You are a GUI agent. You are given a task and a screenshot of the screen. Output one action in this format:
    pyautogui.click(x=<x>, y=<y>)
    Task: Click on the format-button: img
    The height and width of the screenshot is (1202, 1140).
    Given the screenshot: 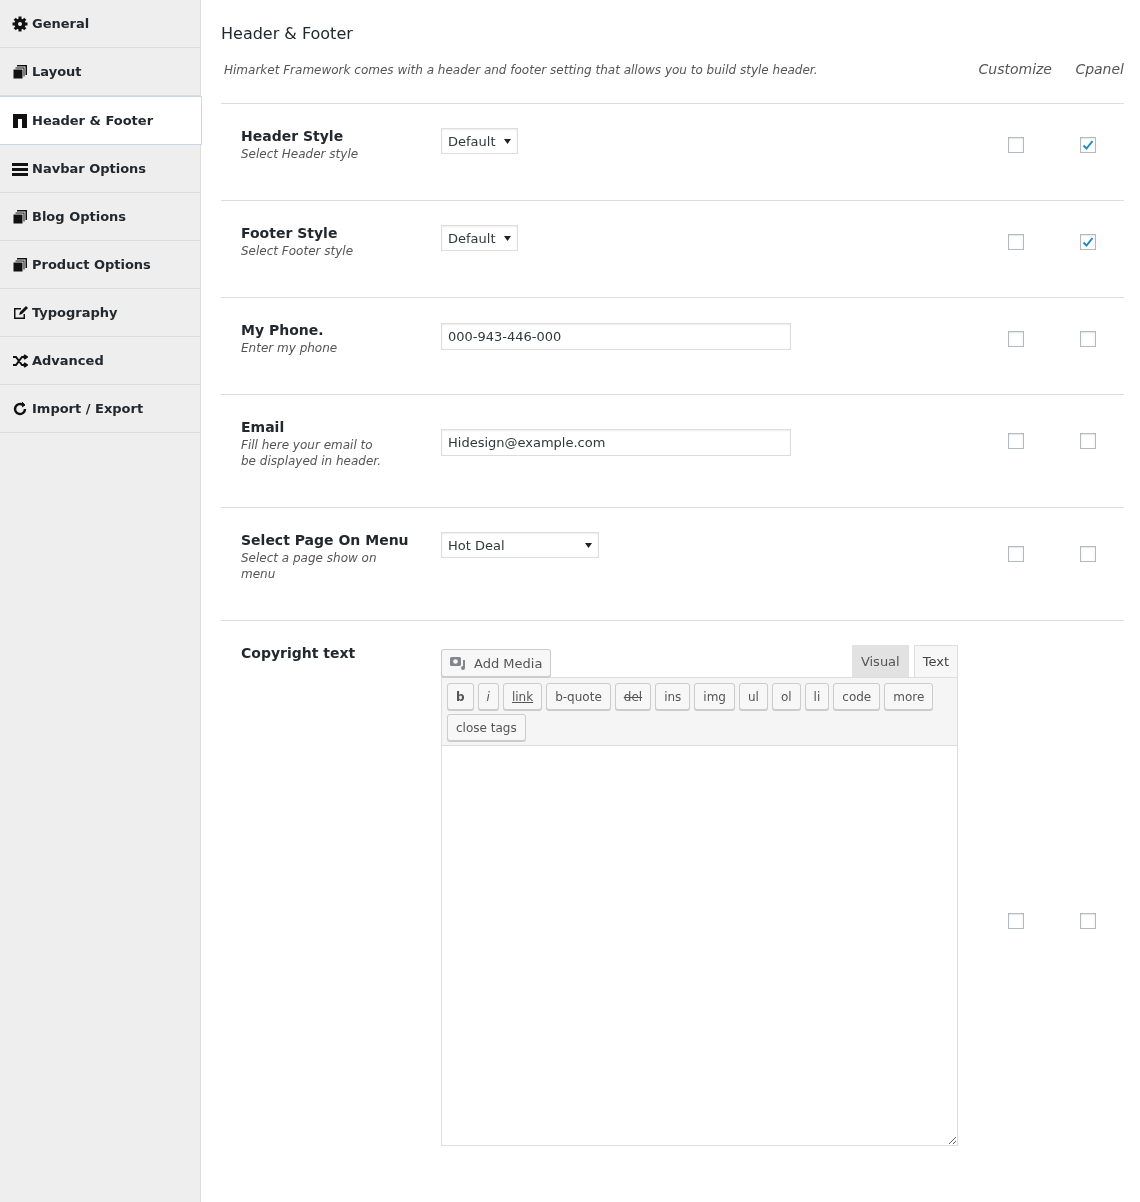 What is the action you would take?
    pyautogui.click(x=714, y=696)
    